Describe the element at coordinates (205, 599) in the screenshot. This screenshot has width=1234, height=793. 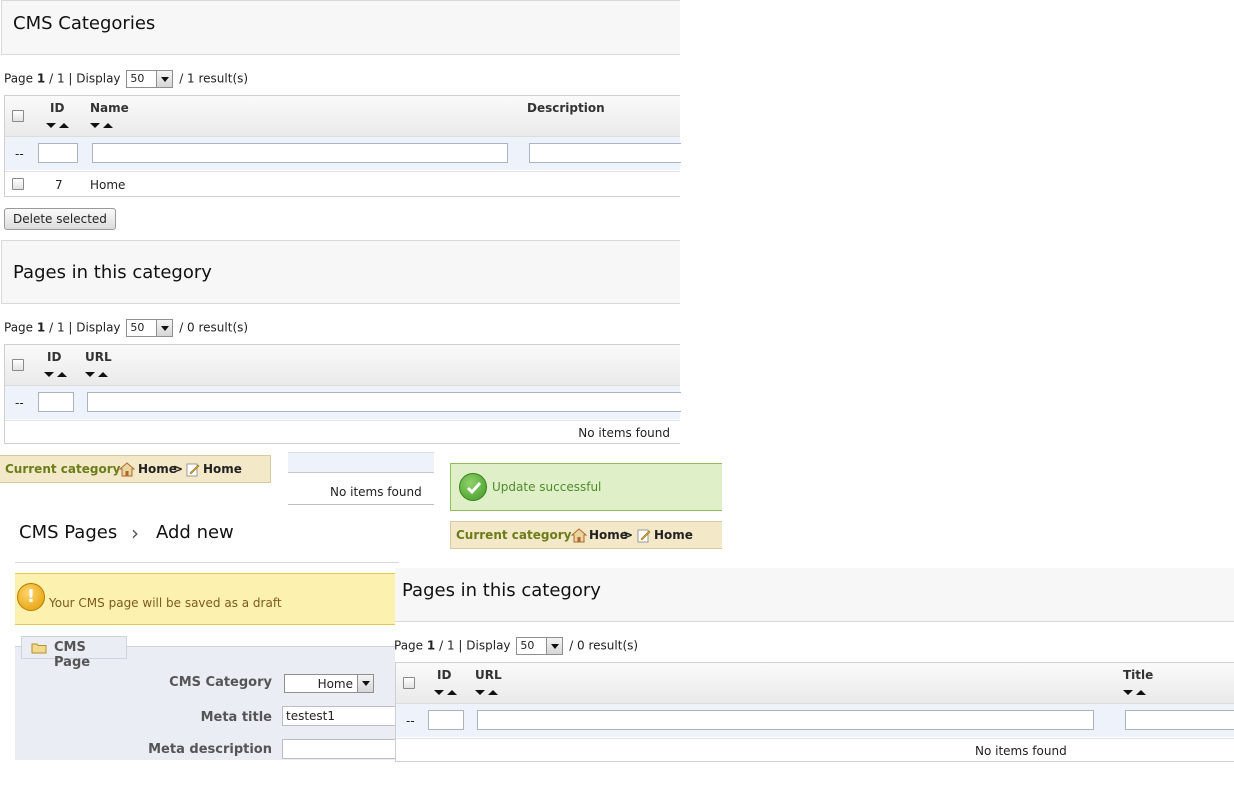
I see `draft-warning-box: ! Your CMS page will be saved as a draft` at that location.